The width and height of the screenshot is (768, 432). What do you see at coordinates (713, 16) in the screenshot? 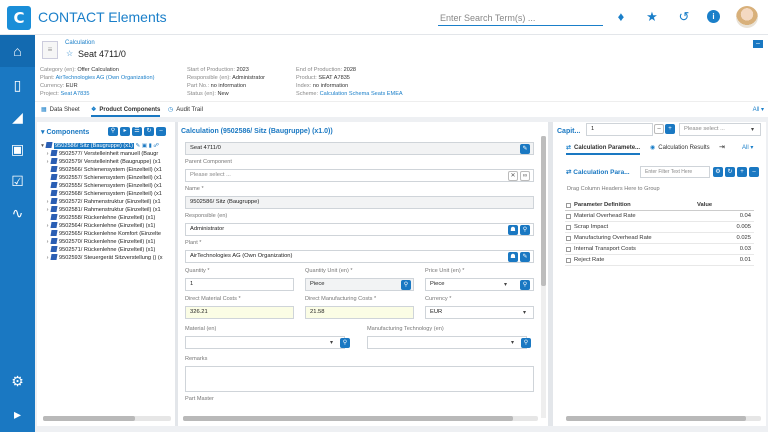
I see `info-icon: i` at bounding box center [713, 16].